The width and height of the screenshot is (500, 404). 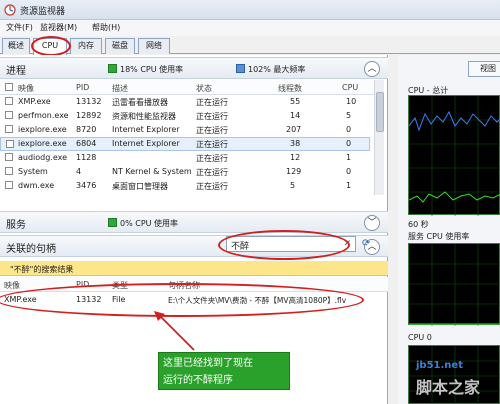 What do you see at coordinates (250, 10) in the screenshot?
I see `title-bar: 资源监视器` at bounding box center [250, 10].